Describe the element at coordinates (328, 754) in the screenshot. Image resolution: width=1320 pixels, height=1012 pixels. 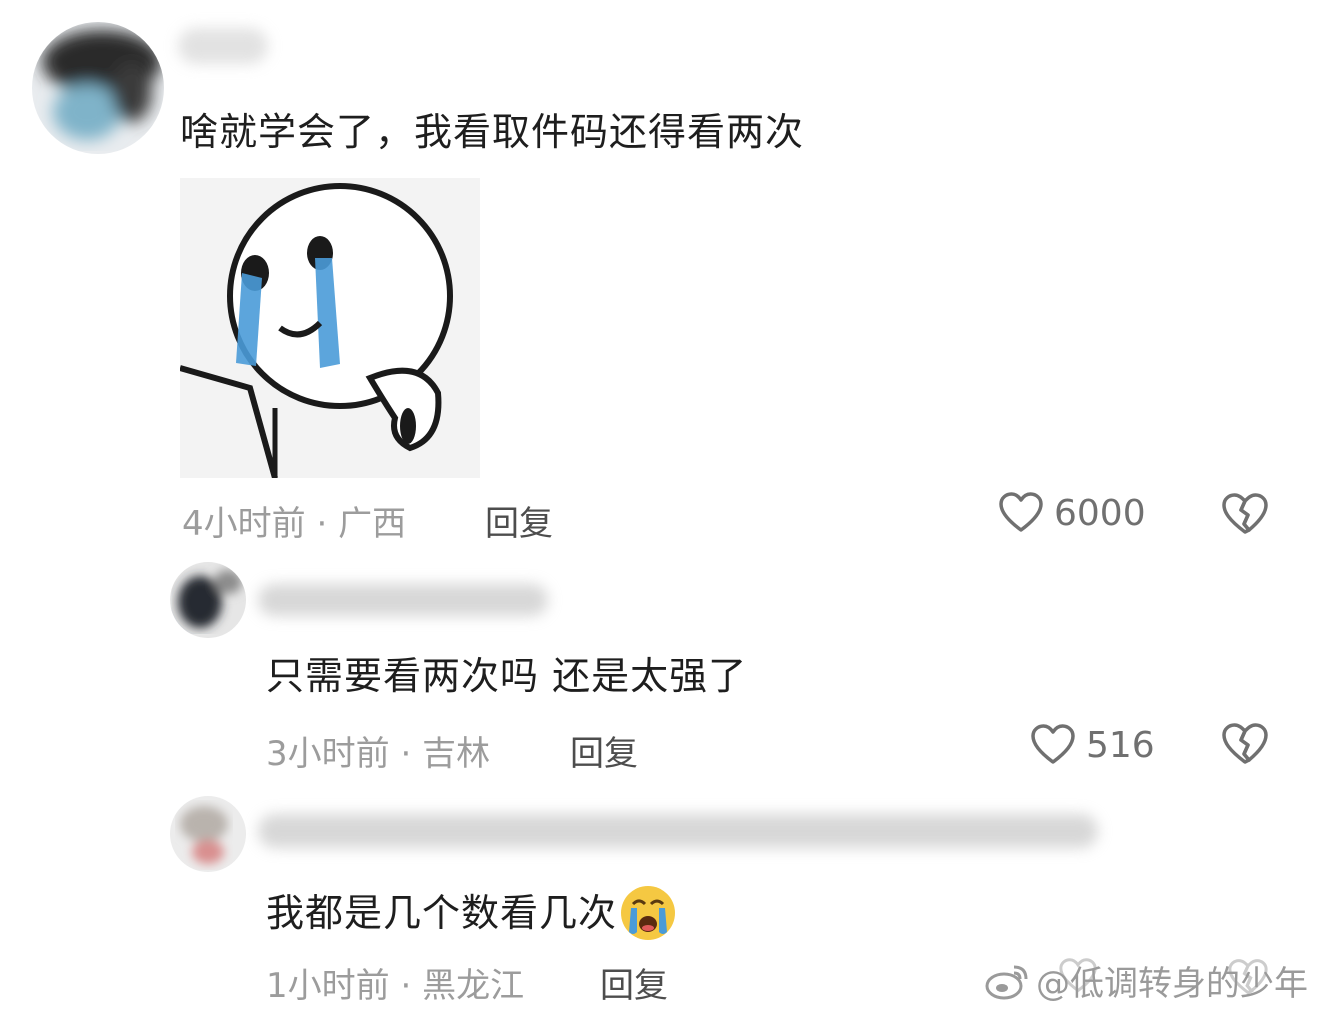
I see `timestamp: 3小时前` at that location.